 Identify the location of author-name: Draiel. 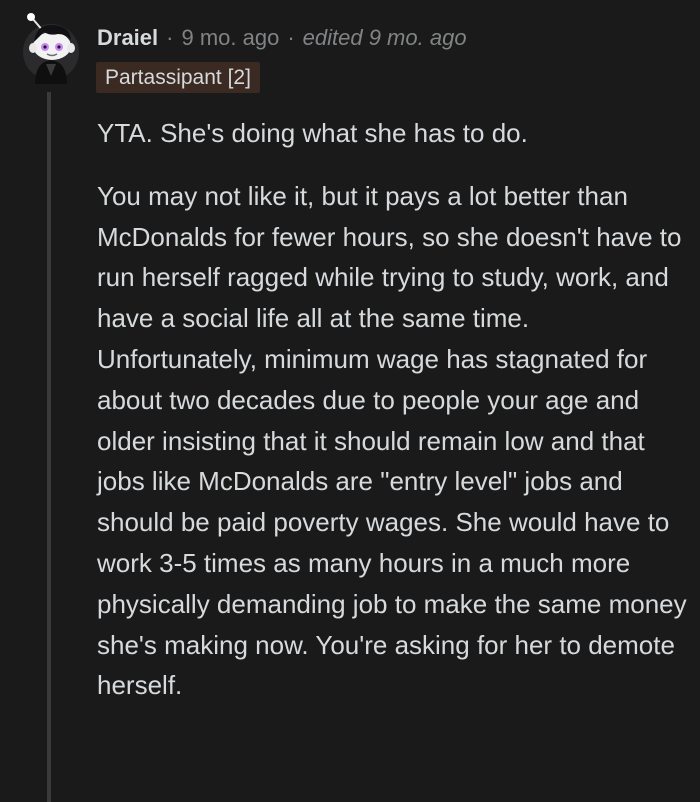
(127, 38).